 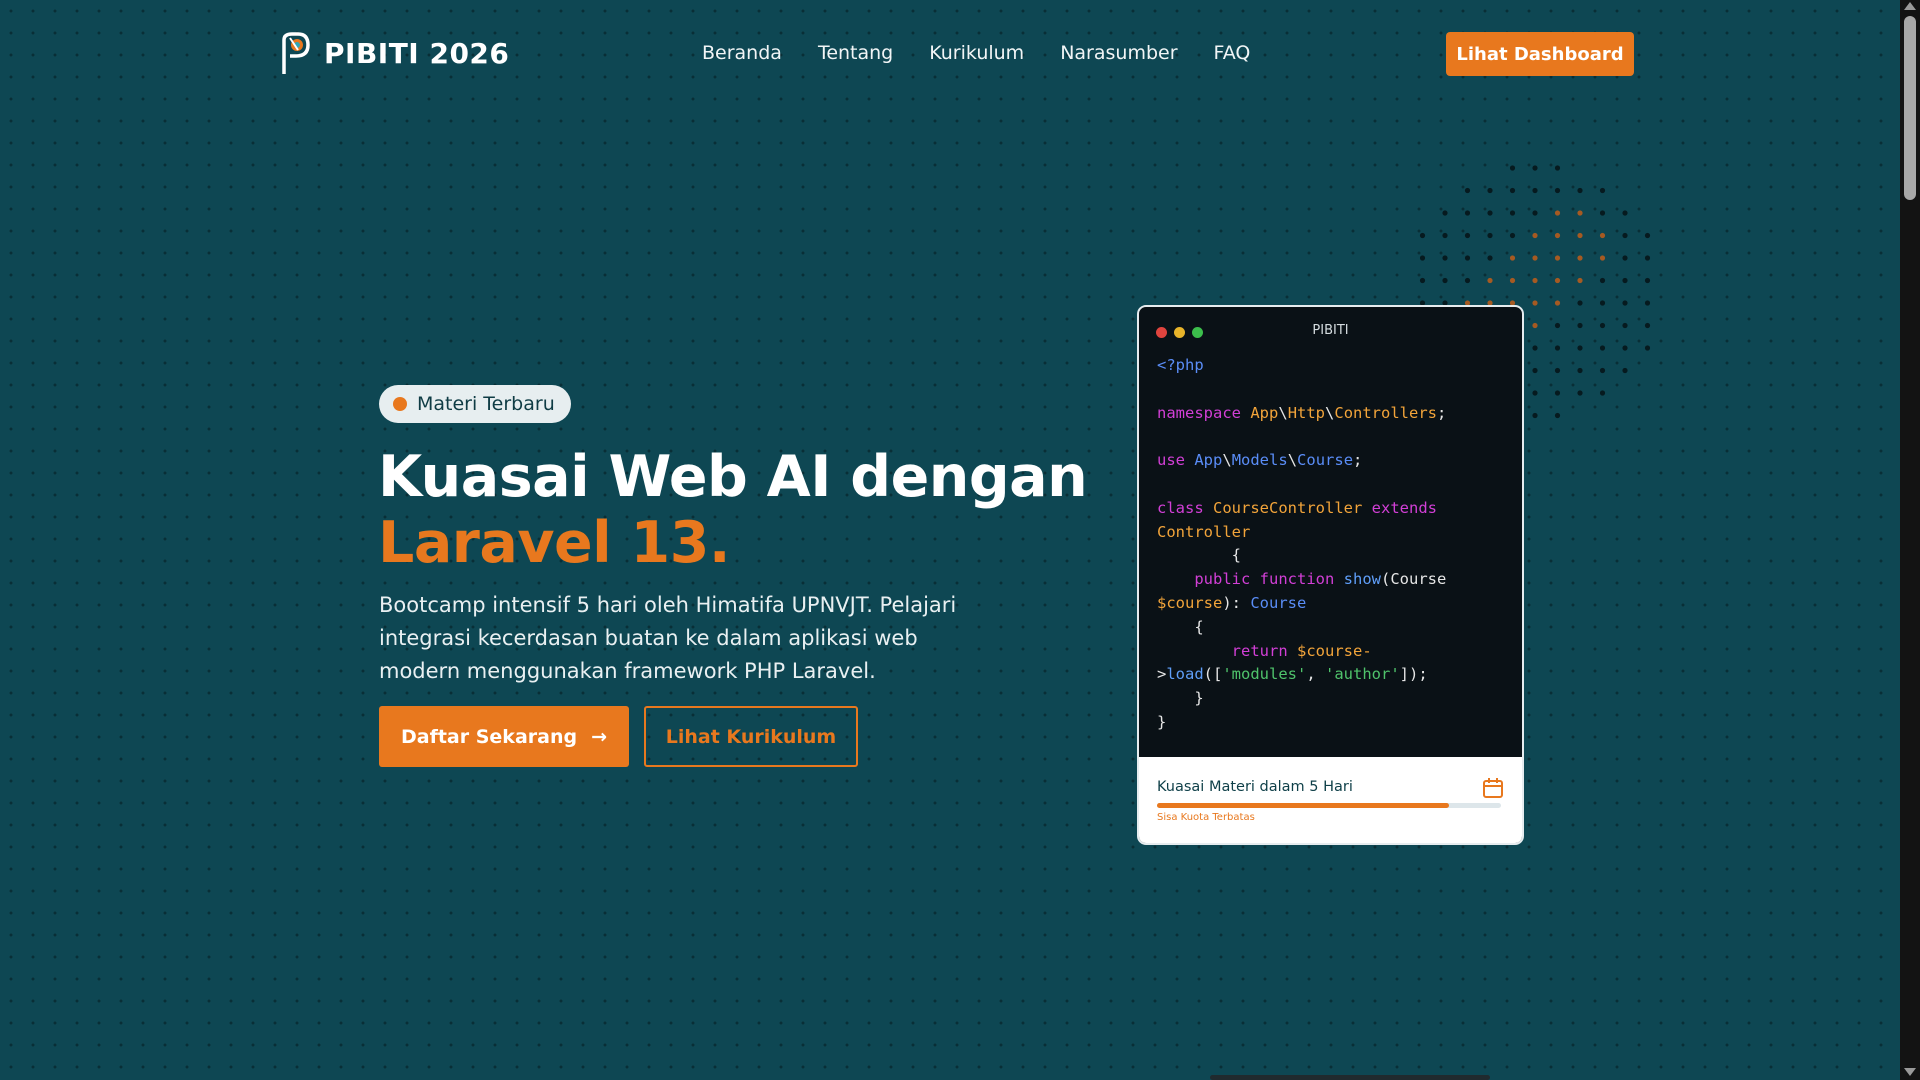 I want to click on hero-title: Kuasai Web AI dengan Laravel 13., so click(x=733, y=510).